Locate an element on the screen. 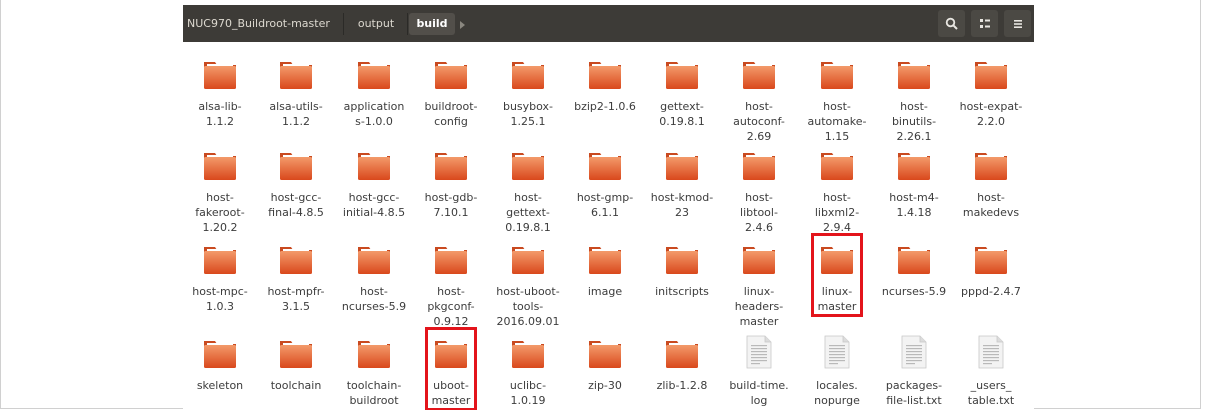  item-label: alsa-utils- 1.1.2 is located at coordinates (296, 114).